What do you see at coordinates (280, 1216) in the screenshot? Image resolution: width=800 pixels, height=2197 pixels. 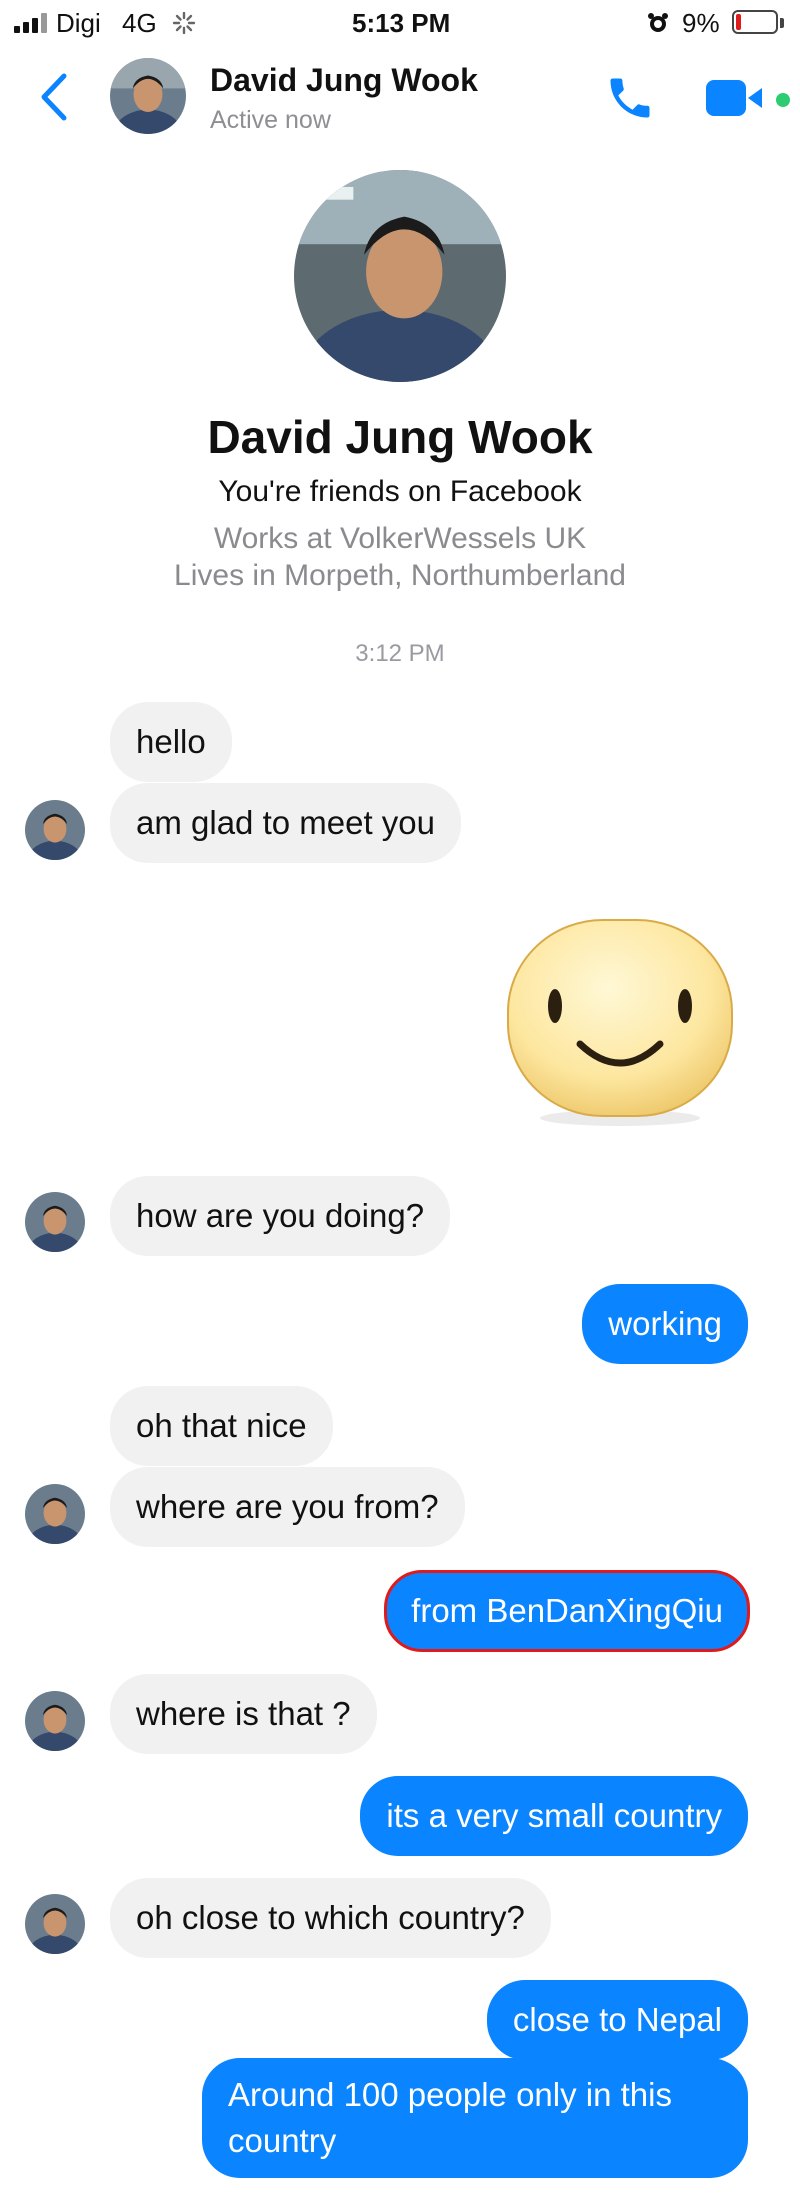 I see `message-bubble-incoming: how are you doing?` at bounding box center [280, 1216].